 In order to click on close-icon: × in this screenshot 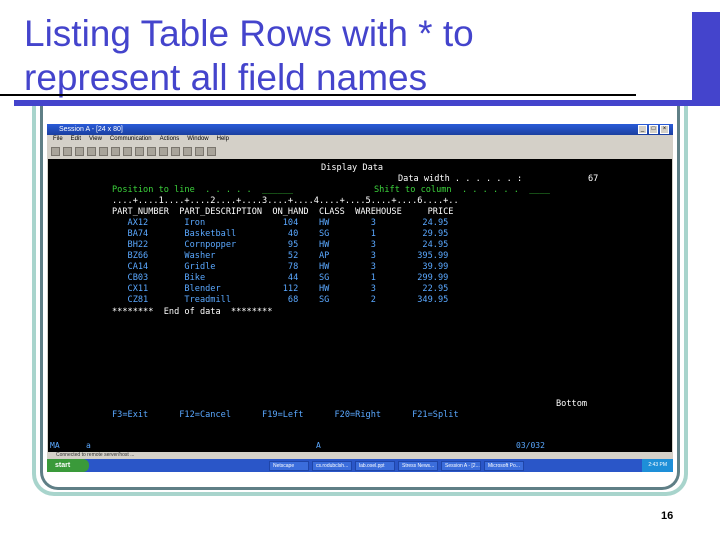, I will do `click(664, 129)`.